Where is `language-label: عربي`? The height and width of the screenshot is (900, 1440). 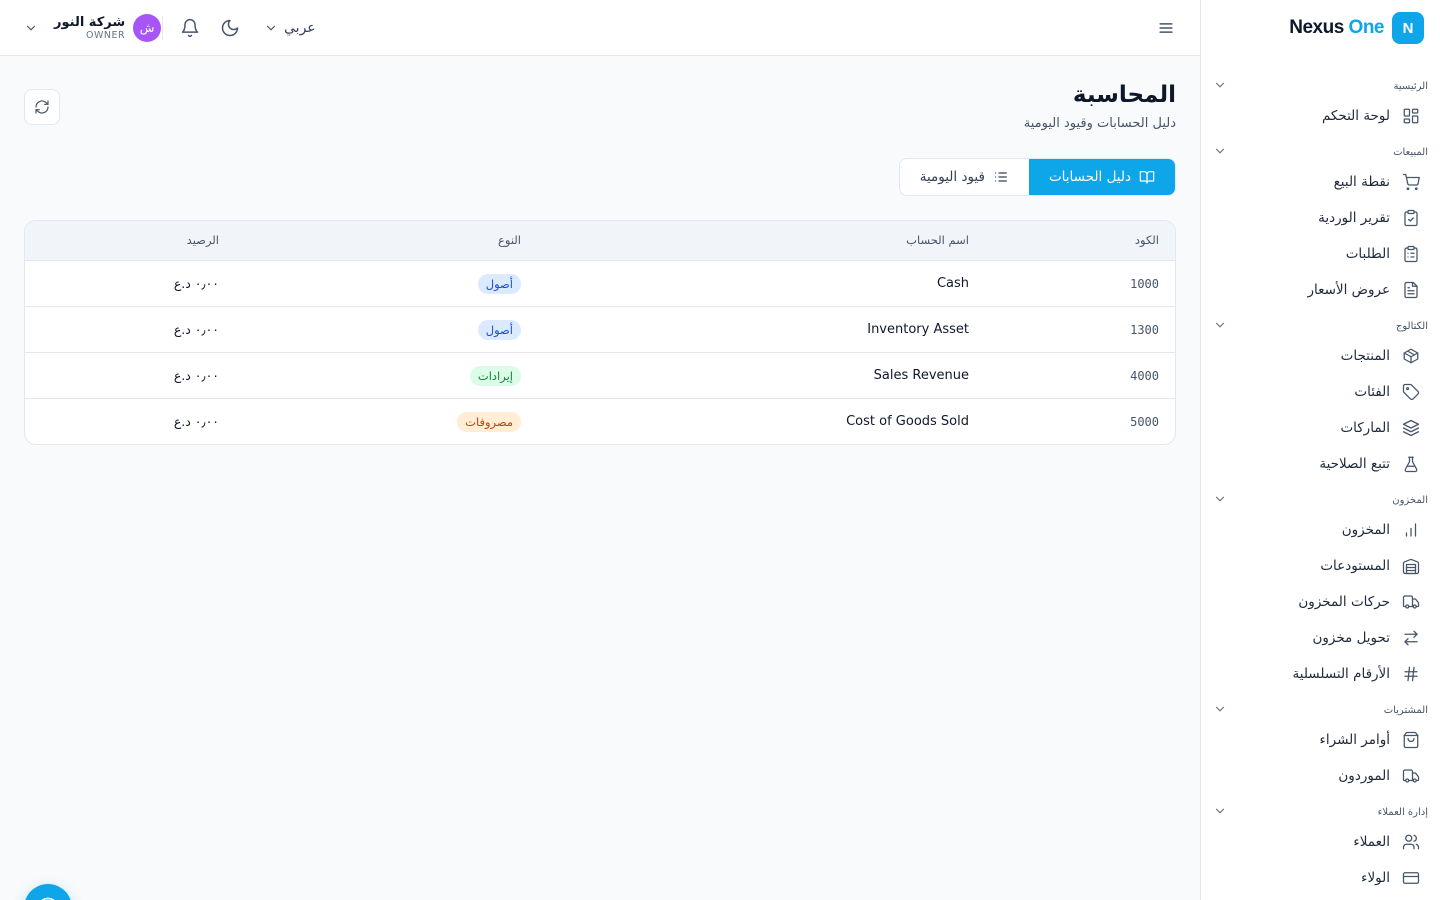 language-label: عربي is located at coordinates (300, 28).